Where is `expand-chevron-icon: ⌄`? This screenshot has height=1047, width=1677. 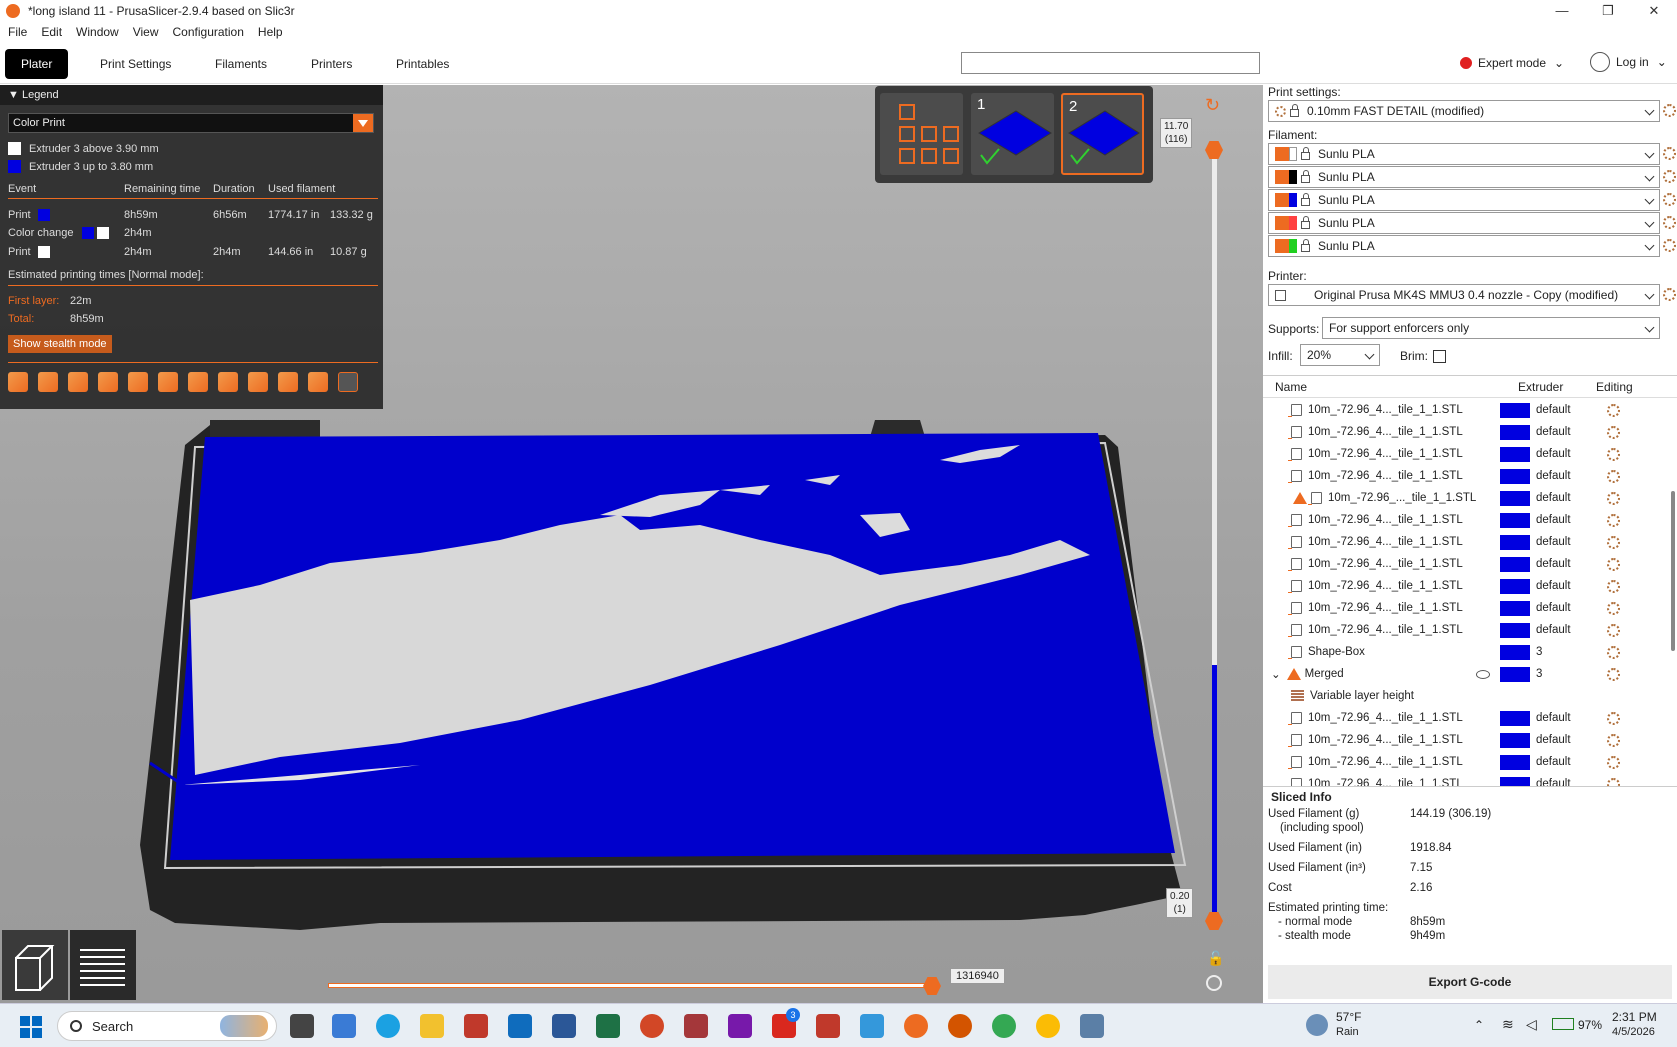
expand-chevron-icon: ⌄ is located at coordinates (1276, 674).